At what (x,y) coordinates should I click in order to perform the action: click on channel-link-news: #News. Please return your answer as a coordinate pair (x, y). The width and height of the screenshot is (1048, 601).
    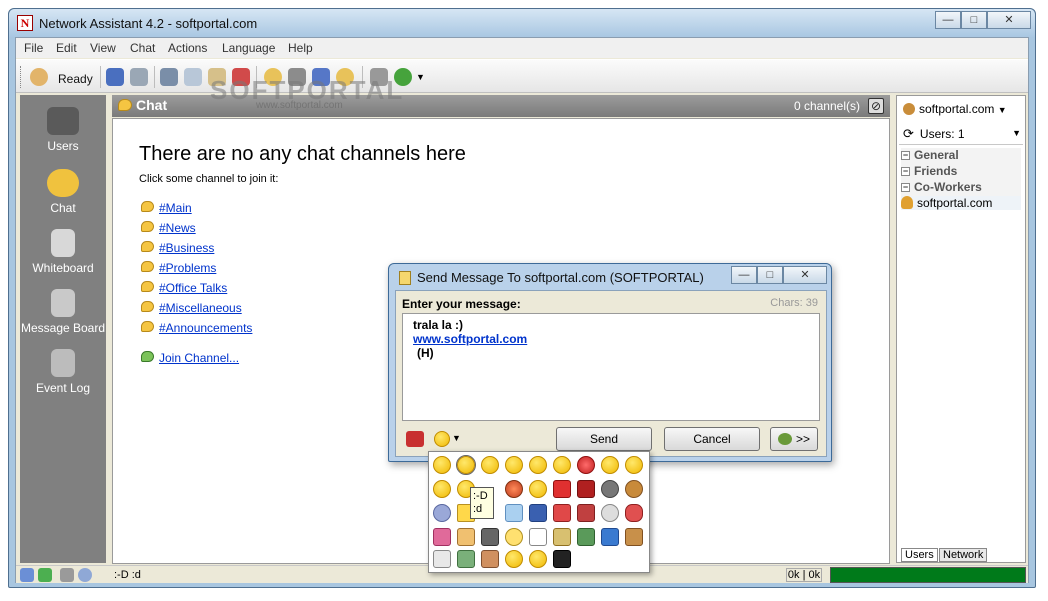
    Looking at the image, I should click on (177, 228).